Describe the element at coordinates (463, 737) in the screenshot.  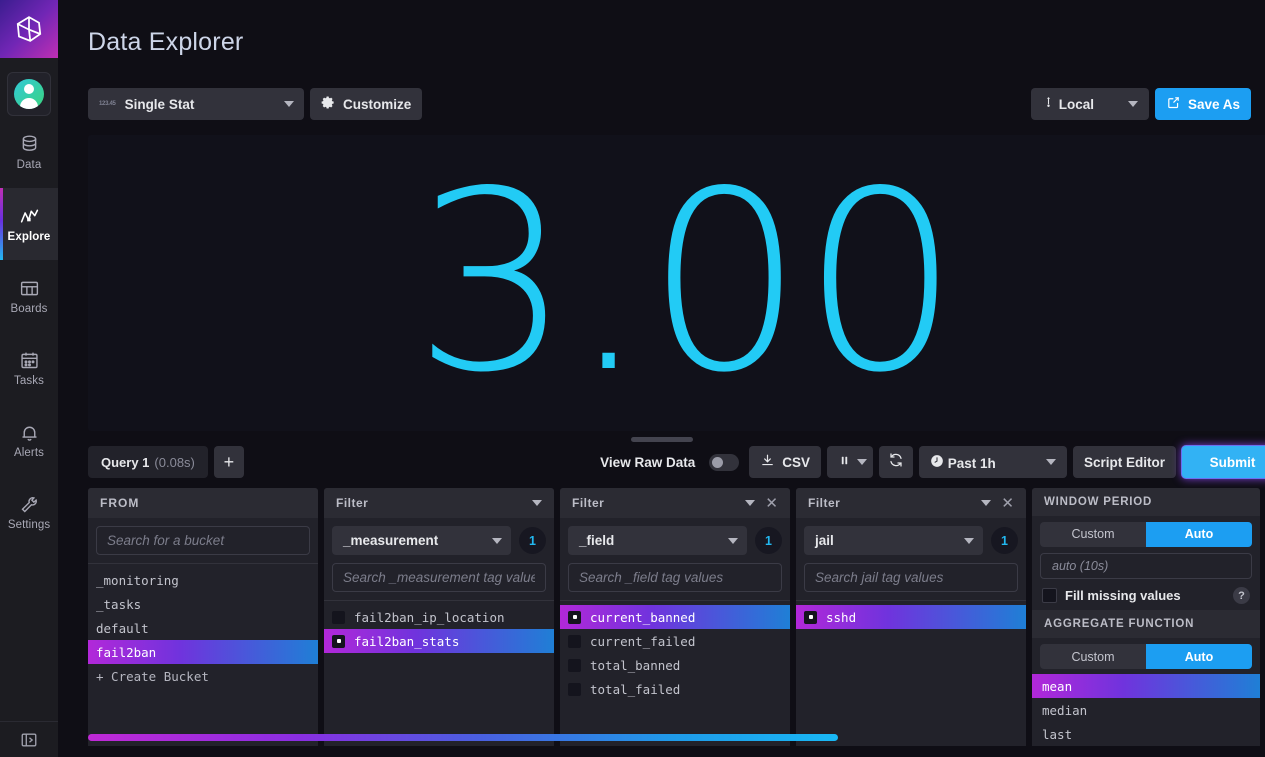
I see `scrollbar-thumb` at that location.